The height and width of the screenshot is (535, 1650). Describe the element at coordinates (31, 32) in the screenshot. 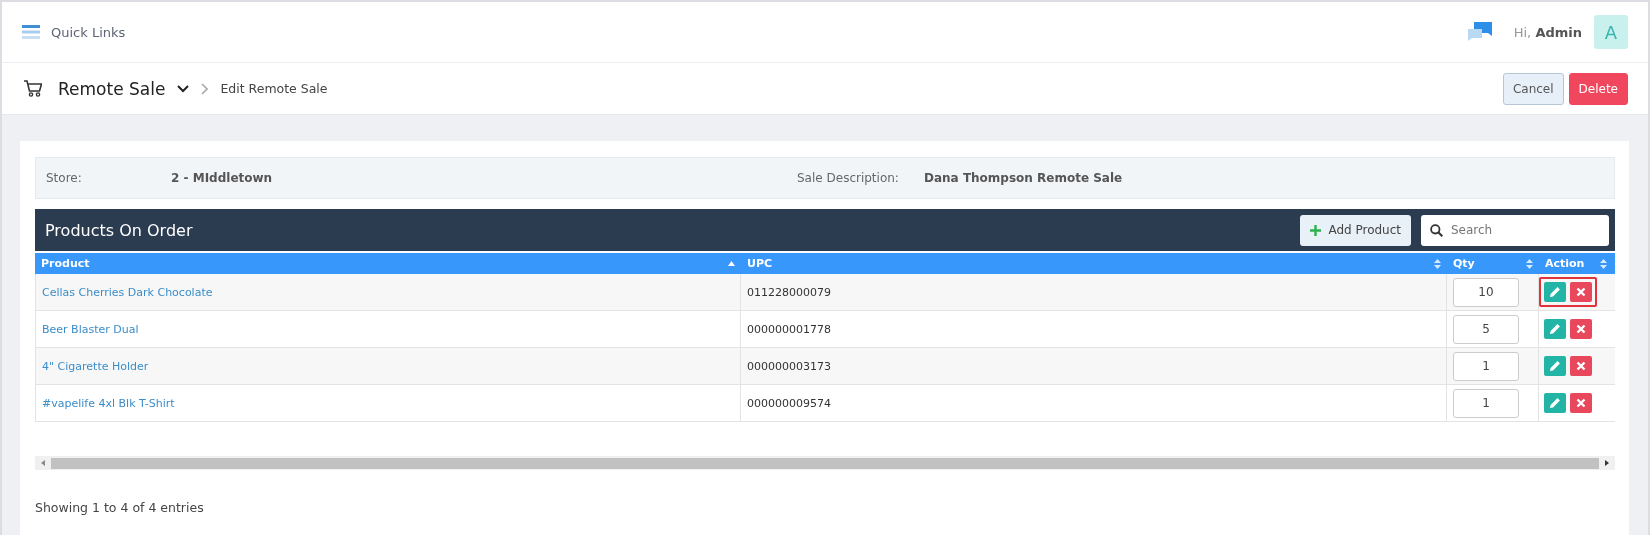

I see `menu-icon` at that location.